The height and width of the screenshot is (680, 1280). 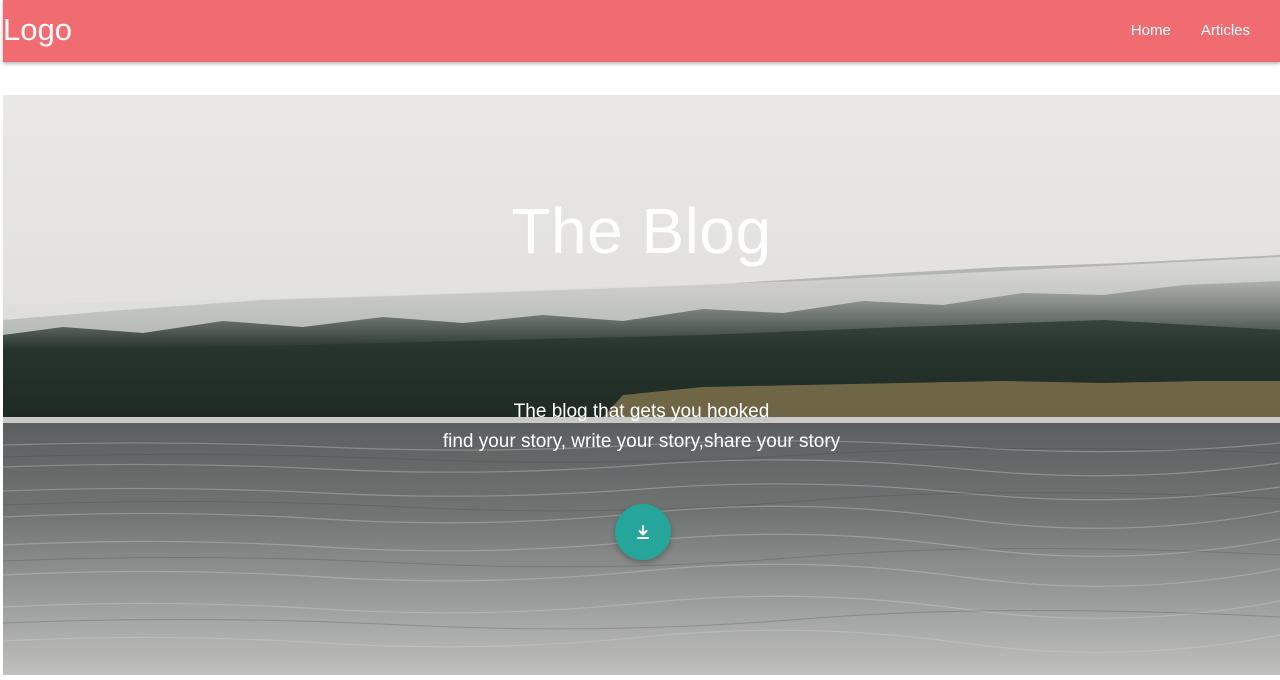 I want to click on nav-link-articles: Articles, so click(x=1225, y=31).